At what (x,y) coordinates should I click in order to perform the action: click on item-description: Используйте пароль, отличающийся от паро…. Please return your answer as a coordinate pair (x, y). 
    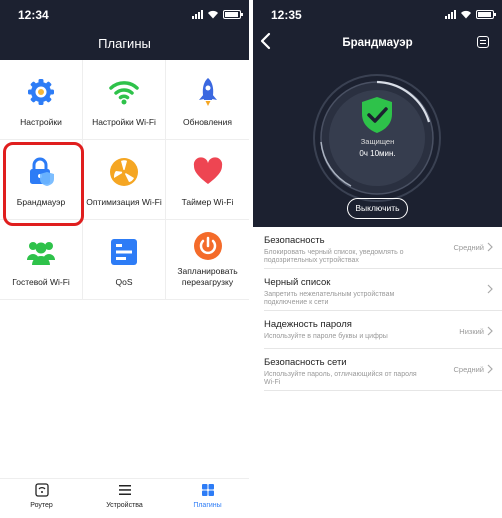
    Looking at the image, I should click on (340, 378).